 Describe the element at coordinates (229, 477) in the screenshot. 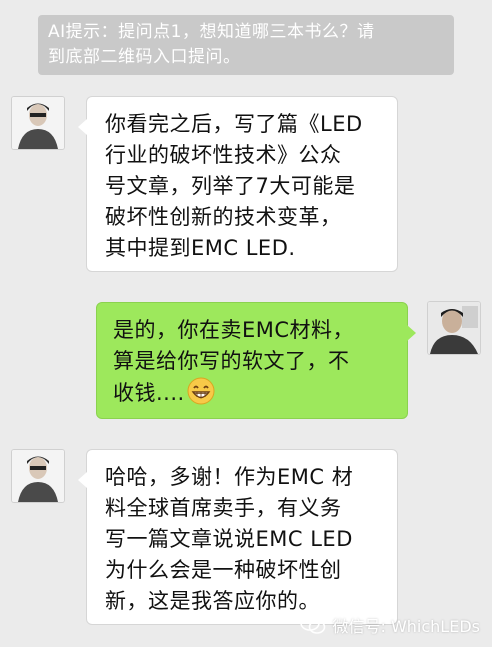

I see `message-text-line: 哈哈，多谢！作为EMC 材` at that location.